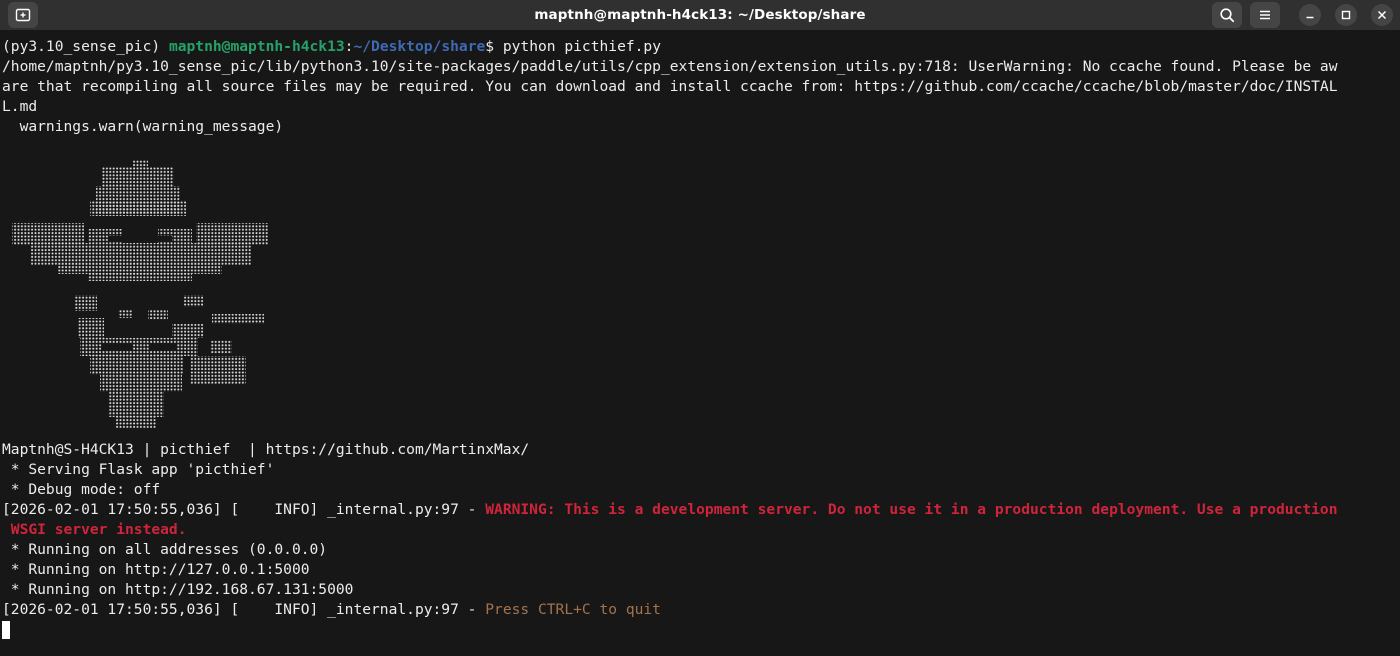 This screenshot has height=656, width=1400. I want to click on minimize-icon, so click(1310, 17).